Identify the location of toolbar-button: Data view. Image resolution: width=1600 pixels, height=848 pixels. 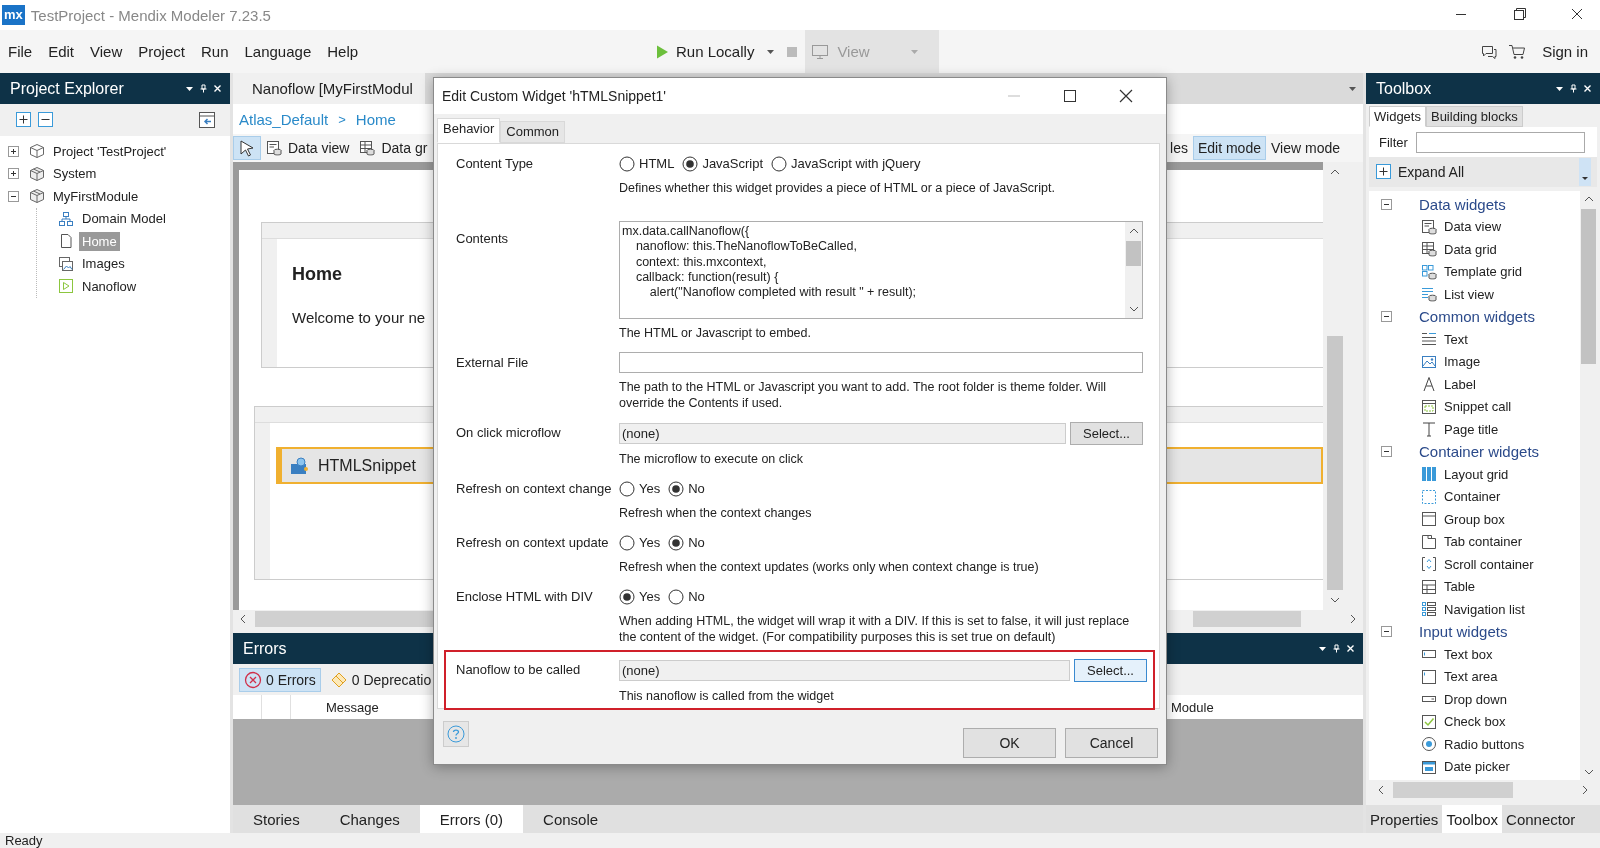
(308, 148).